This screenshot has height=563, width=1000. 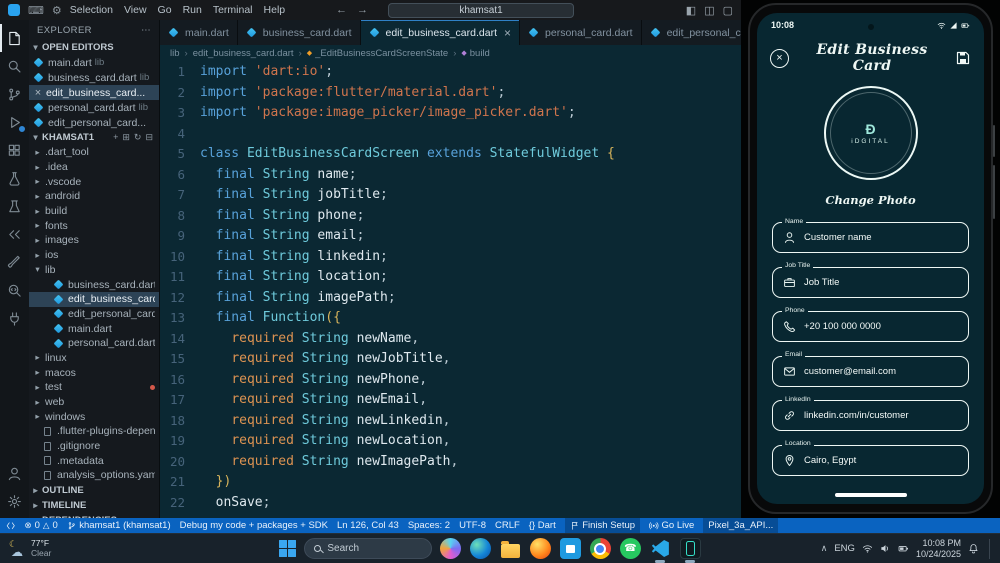 What do you see at coordinates (94, 328) in the screenshot?
I see `tree-item-main-dart: main.dart` at bounding box center [94, 328].